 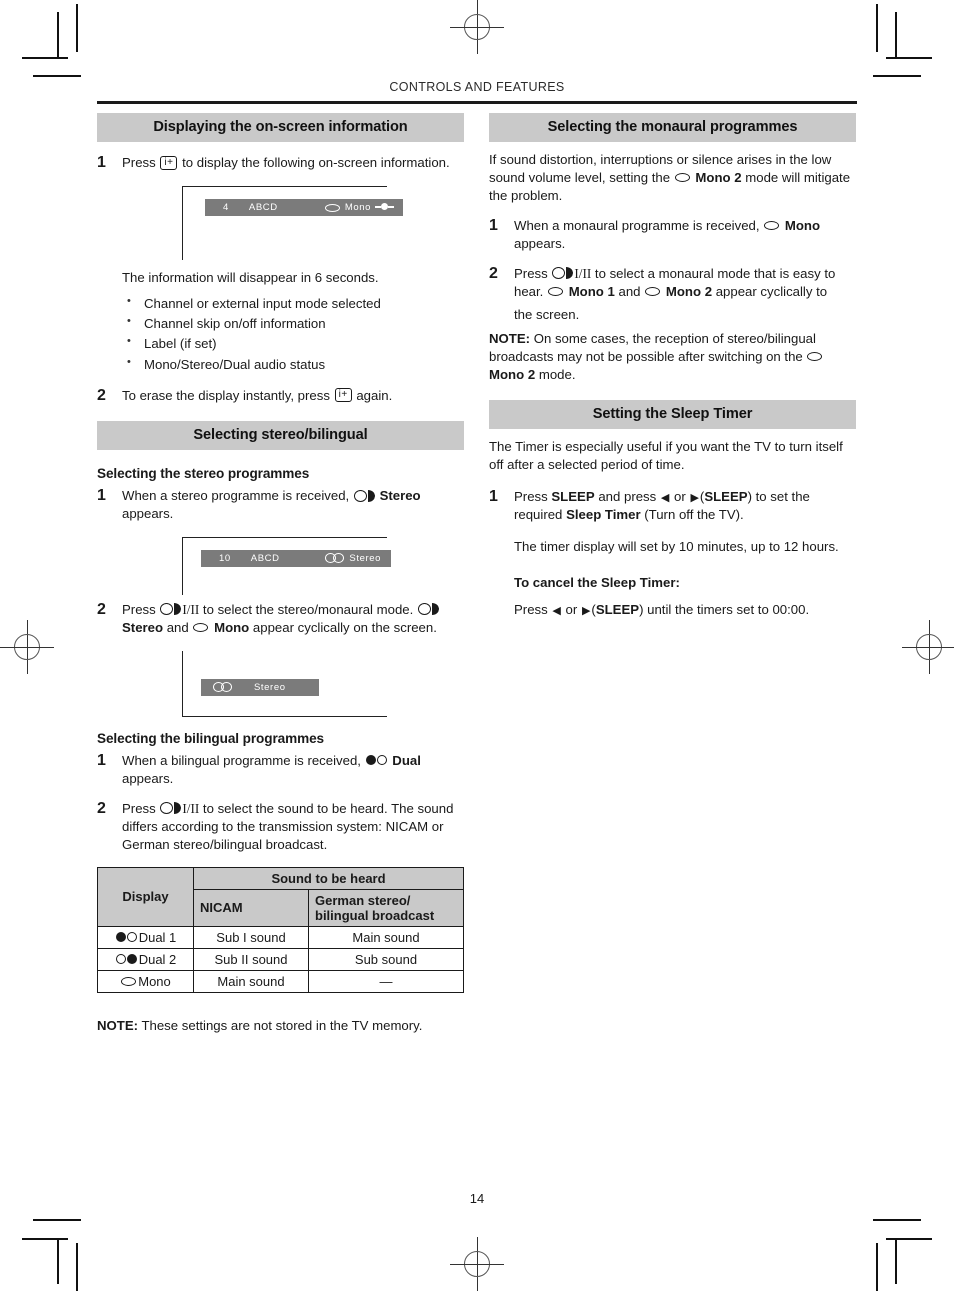 What do you see at coordinates (328, 878) in the screenshot?
I see `column-header-sound-group: Sound to be heard` at bounding box center [328, 878].